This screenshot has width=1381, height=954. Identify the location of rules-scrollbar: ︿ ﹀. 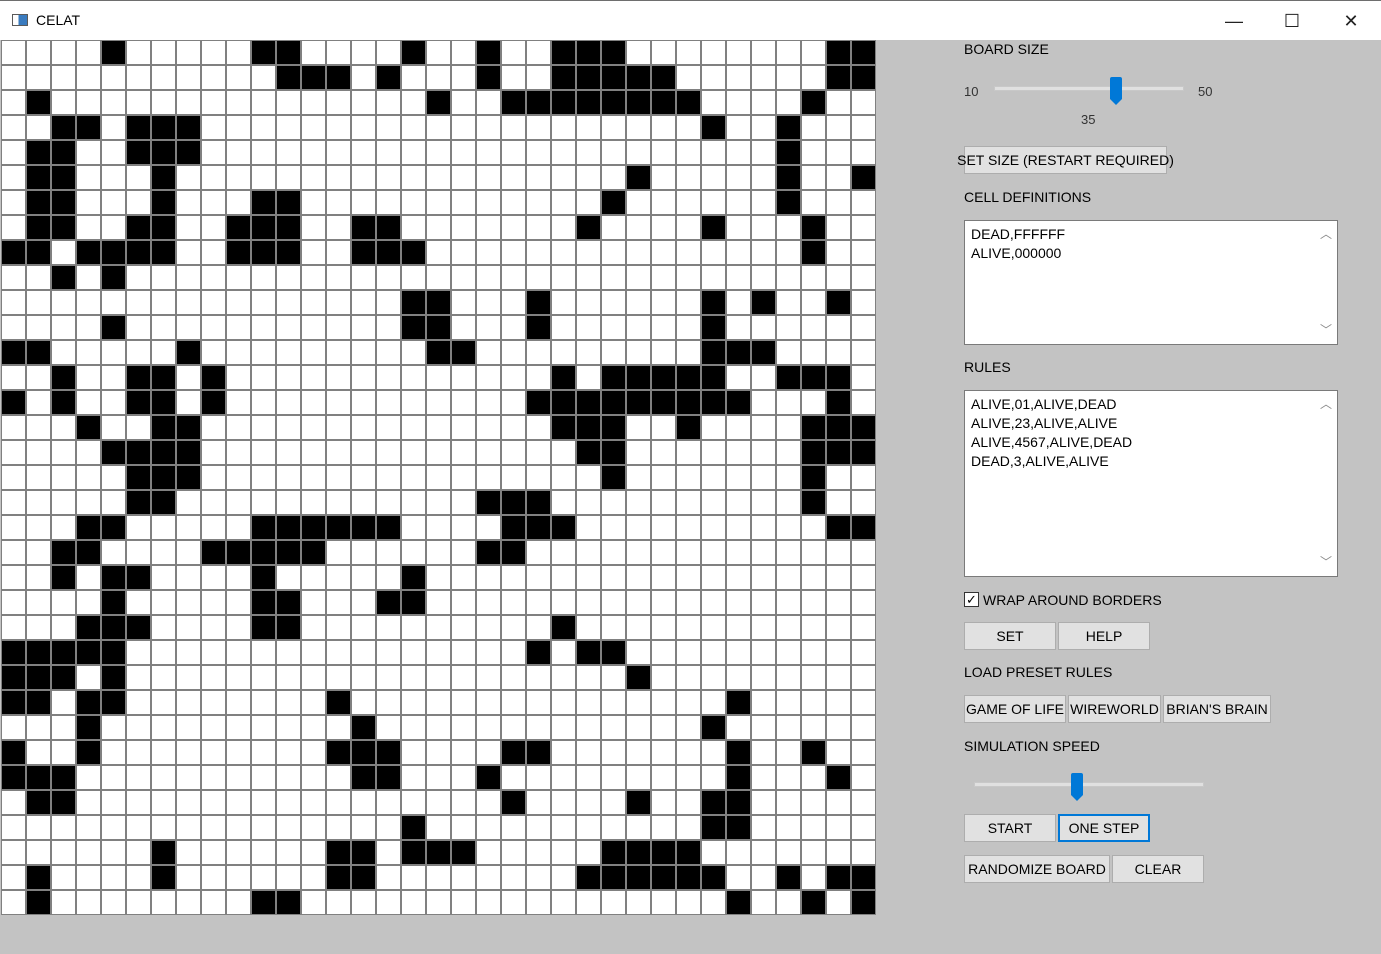
(1326, 483).